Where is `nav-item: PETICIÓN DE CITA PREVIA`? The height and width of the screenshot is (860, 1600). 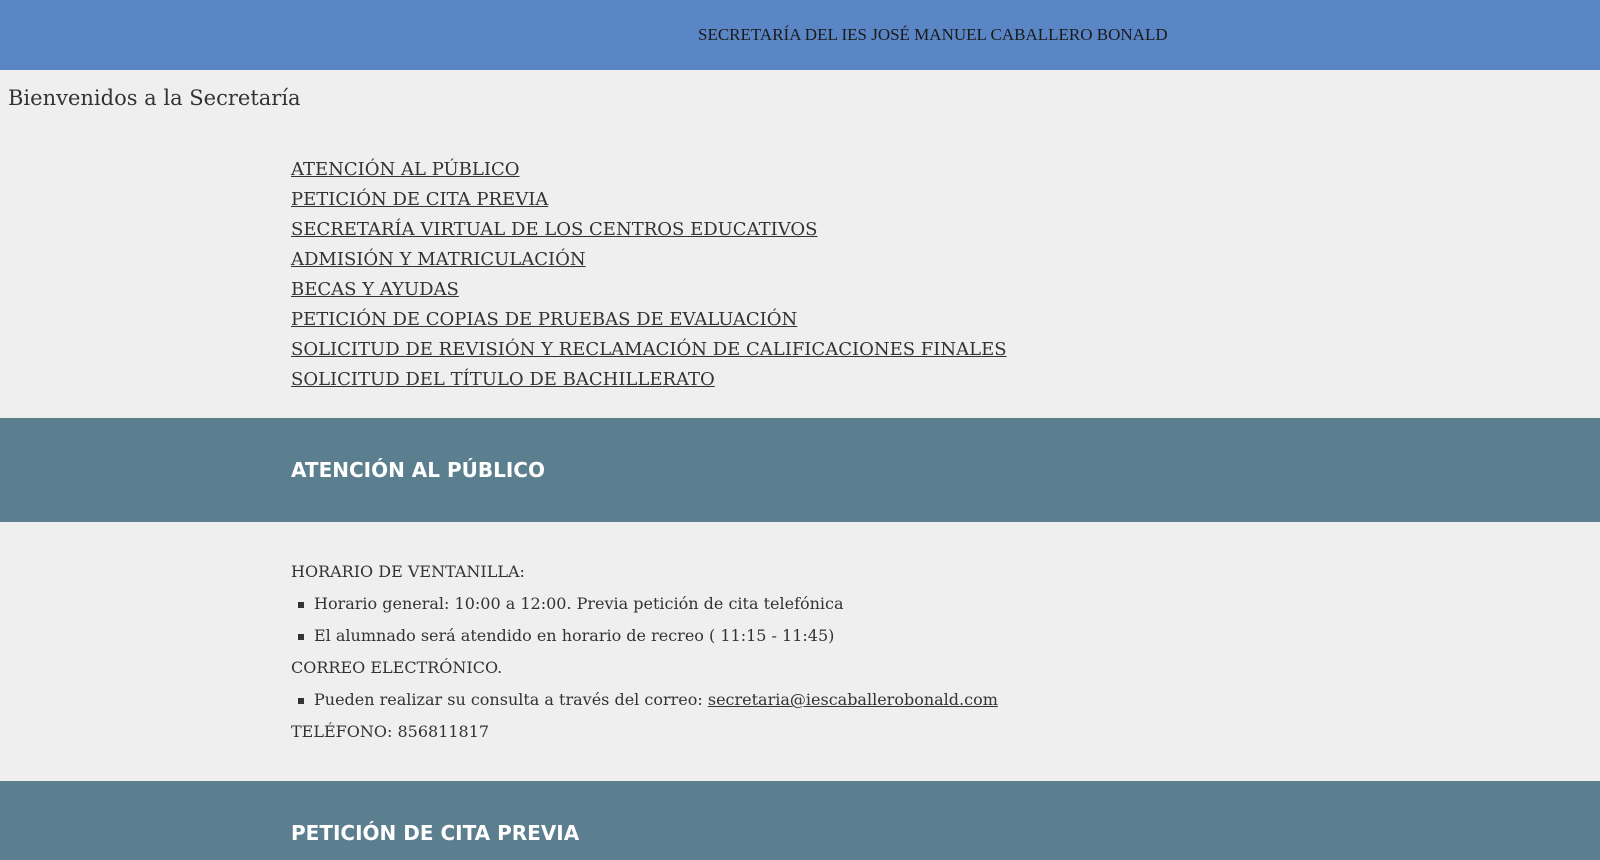 nav-item: PETICIÓN DE CITA PREVIA is located at coordinates (649, 200).